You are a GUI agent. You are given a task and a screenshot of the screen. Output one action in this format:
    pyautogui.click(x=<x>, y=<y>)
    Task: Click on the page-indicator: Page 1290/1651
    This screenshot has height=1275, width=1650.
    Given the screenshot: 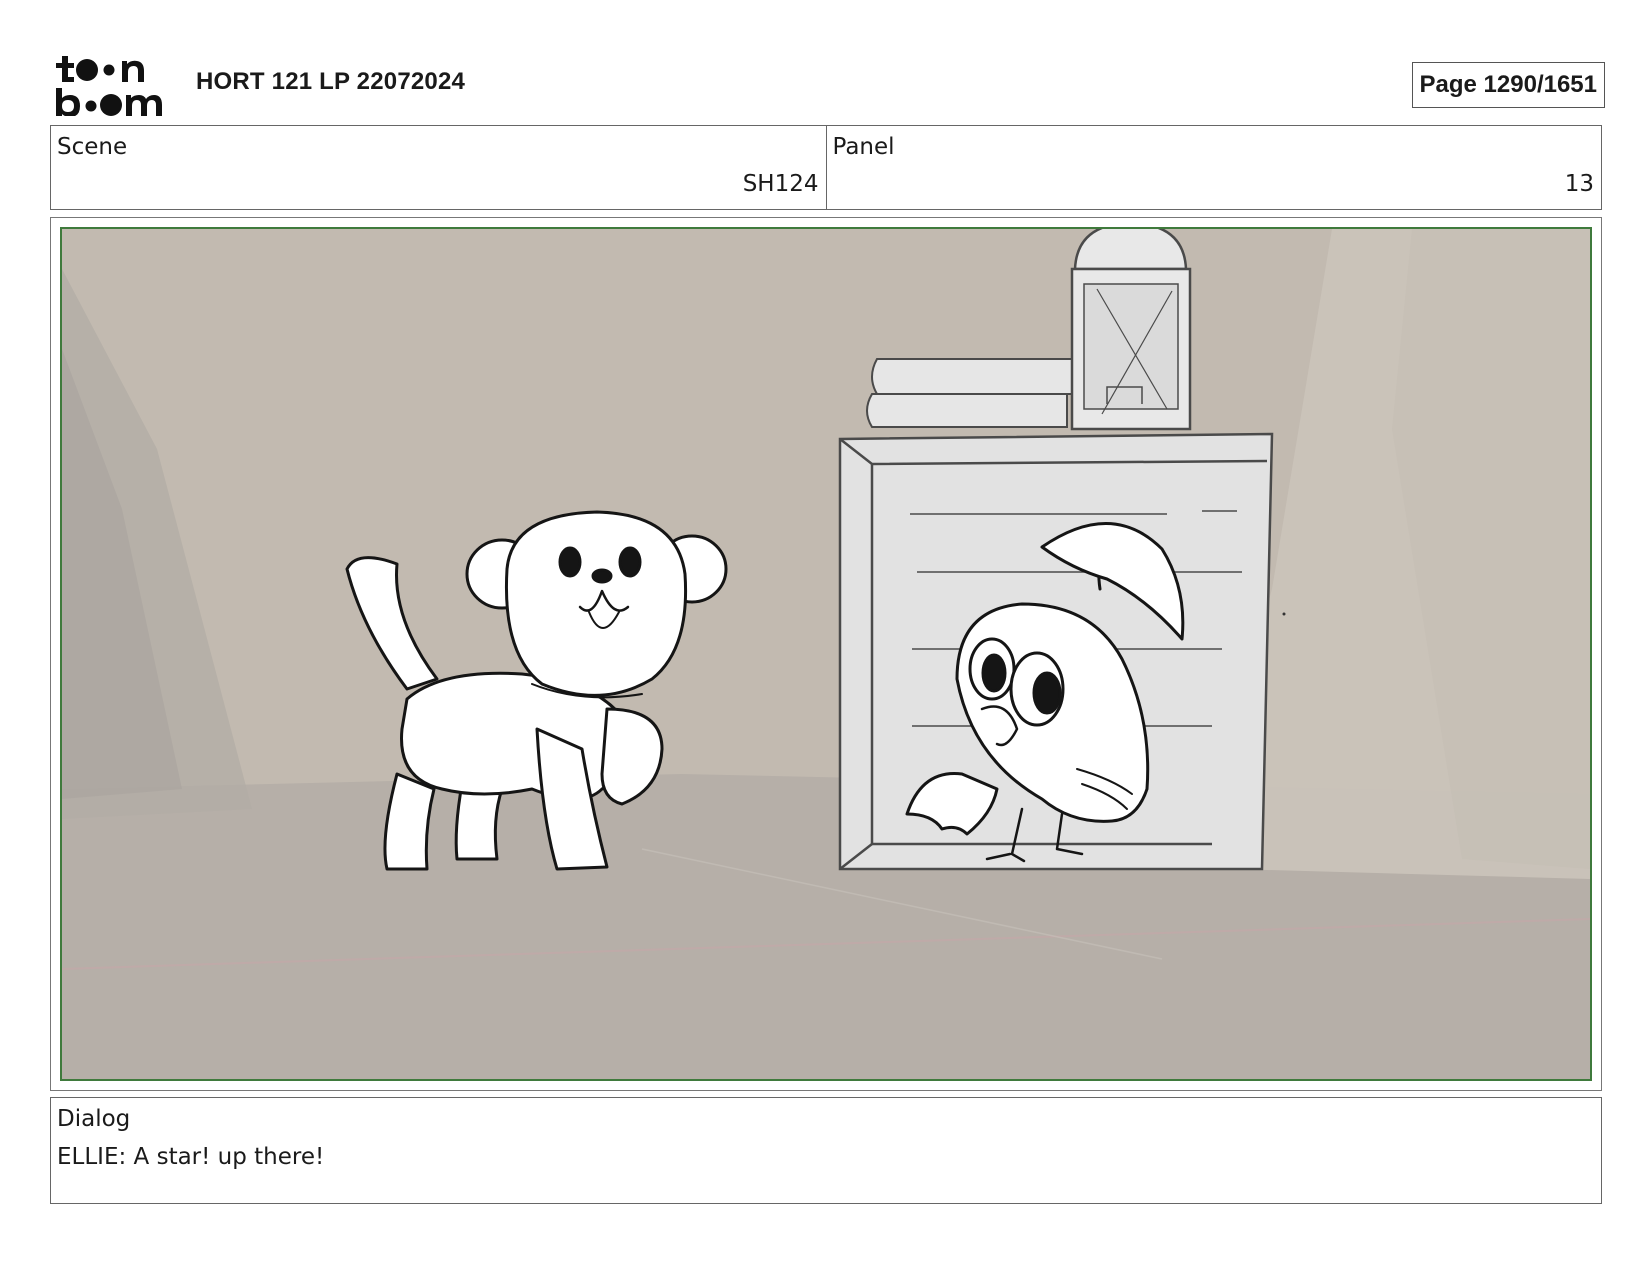 What is the action you would take?
    pyautogui.click(x=1508, y=85)
    